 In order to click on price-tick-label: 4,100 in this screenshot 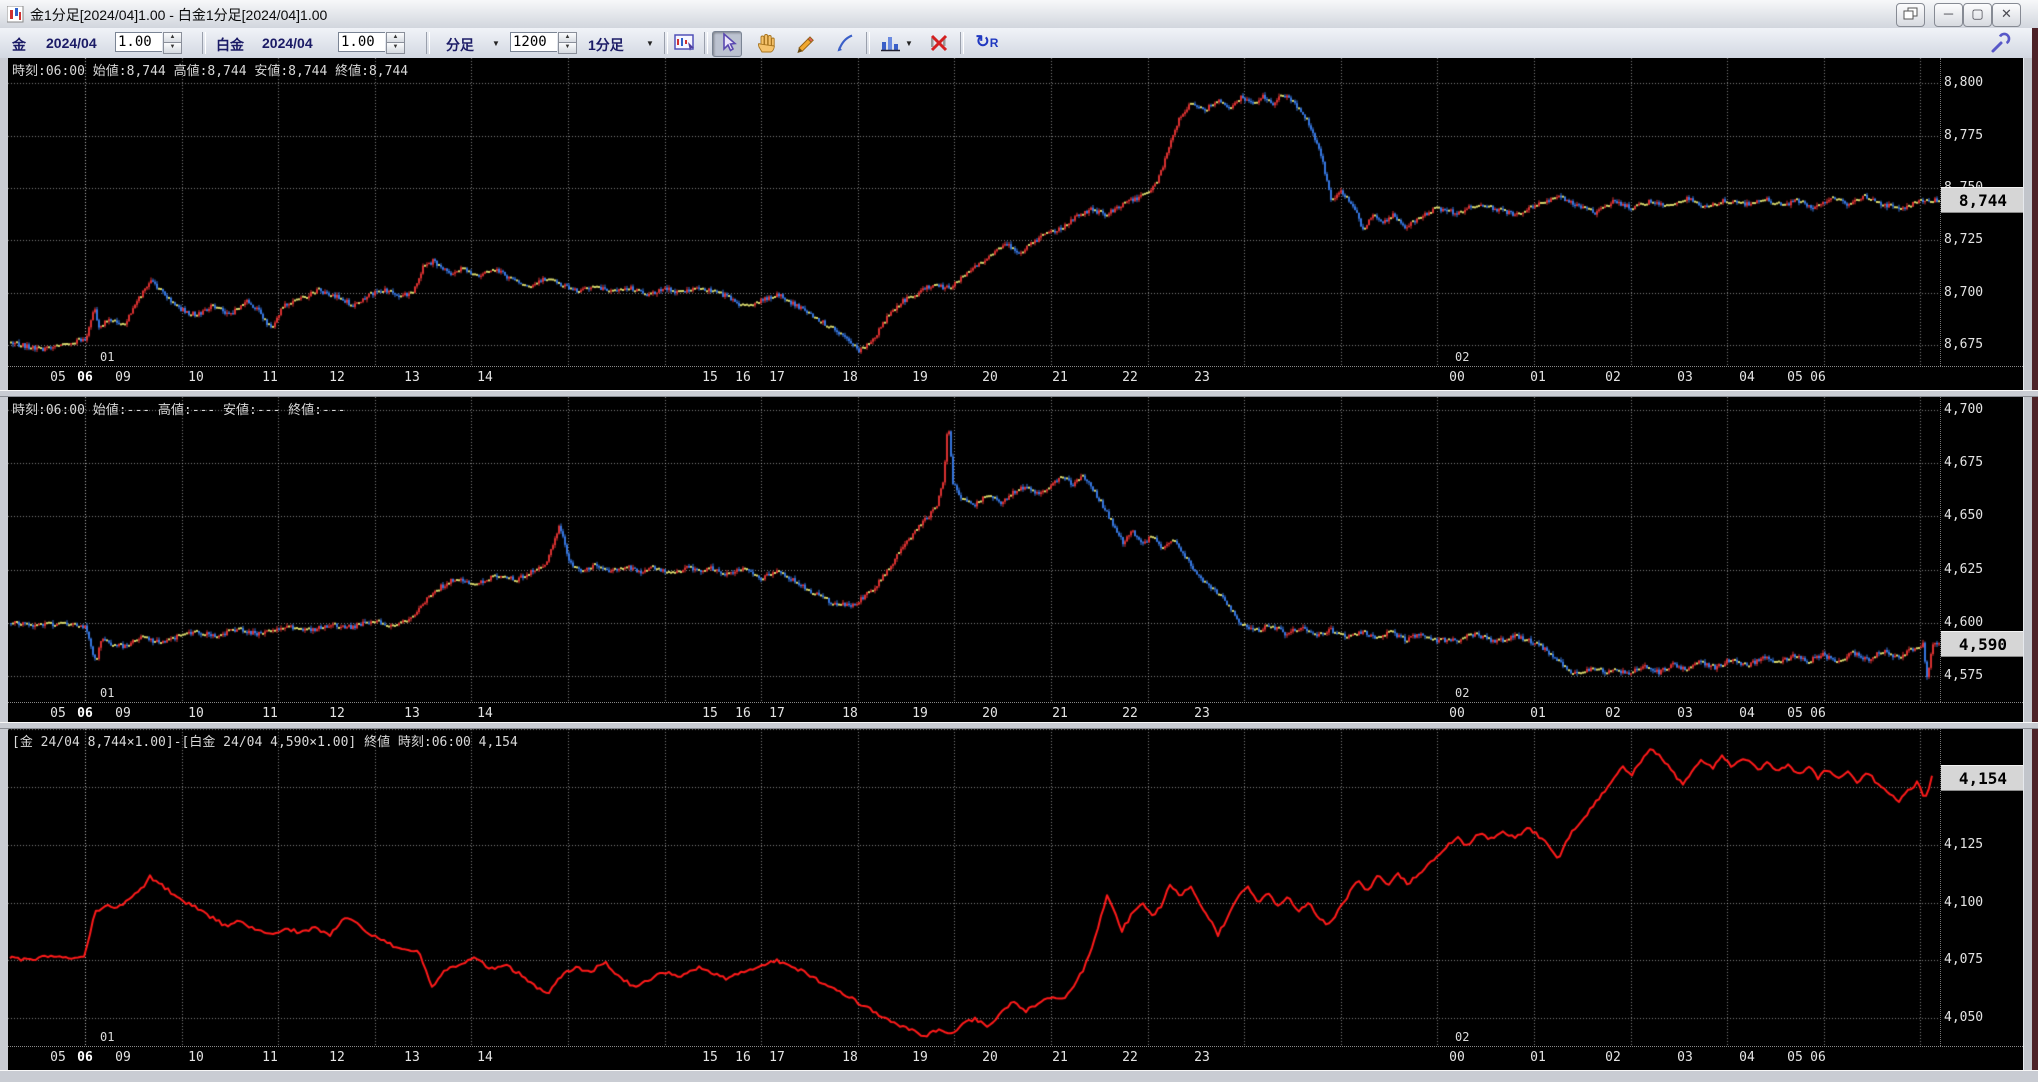, I will do `click(1964, 902)`.